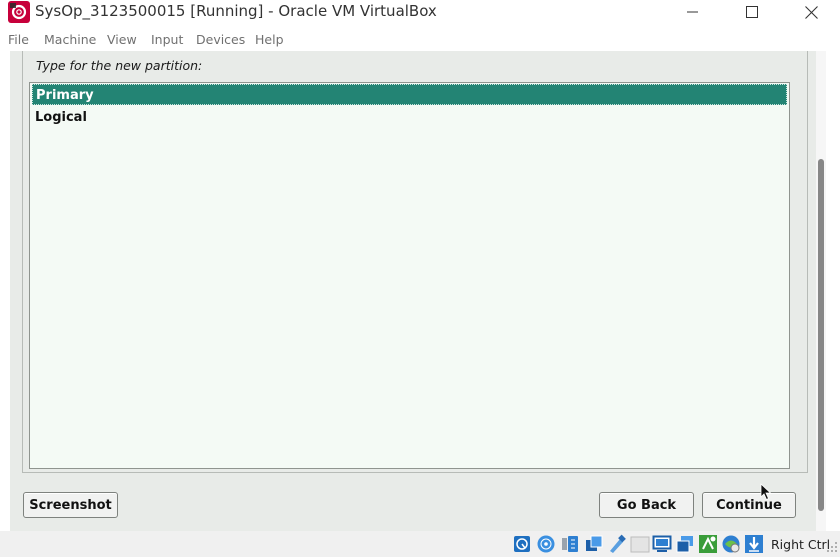  Describe the element at coordinates (119, 65) in the screenshot. I see `partition-type-question: Type for the new partition:` at that location.